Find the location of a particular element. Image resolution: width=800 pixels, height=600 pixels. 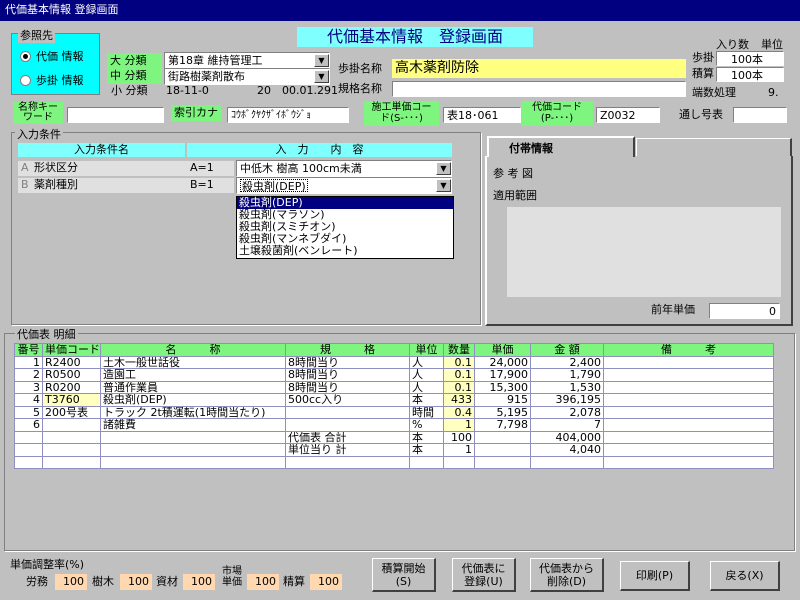

table-cell: 7,798 is located at coordinates (502, 425).